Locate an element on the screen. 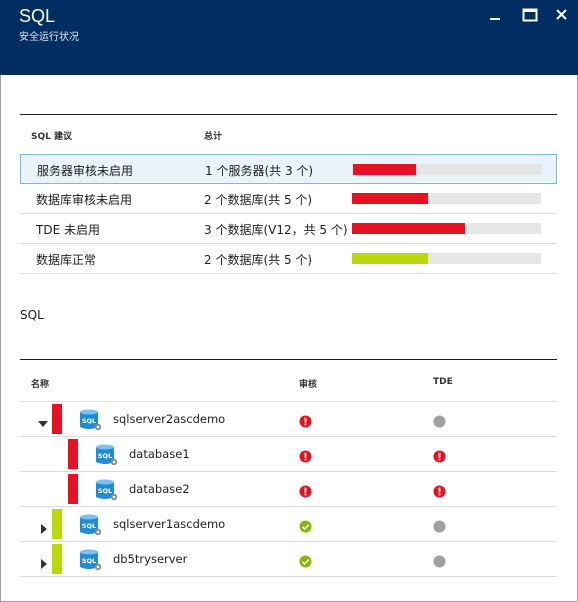 This screenshot has height=602, width=578. recommendation-name: TDE 未启用 is located at coordinates (68, 230).